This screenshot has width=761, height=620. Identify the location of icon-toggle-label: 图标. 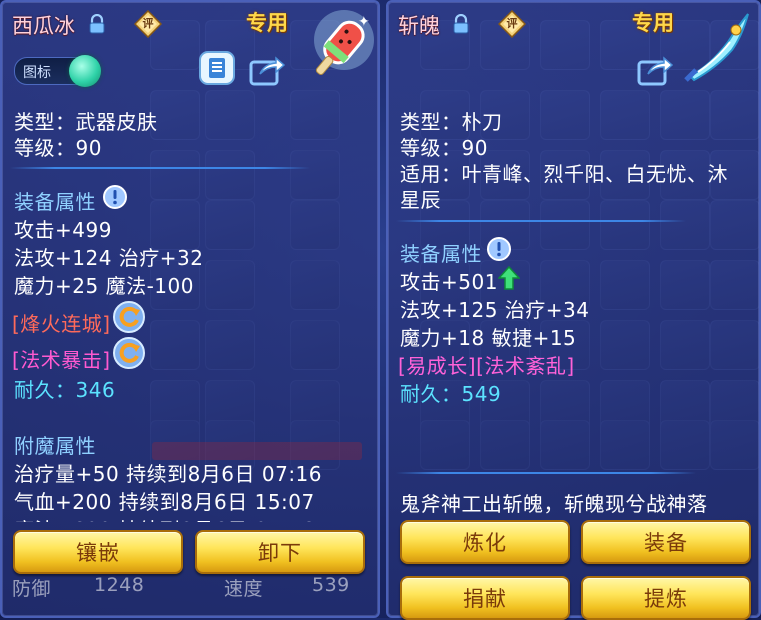
(37, 73).